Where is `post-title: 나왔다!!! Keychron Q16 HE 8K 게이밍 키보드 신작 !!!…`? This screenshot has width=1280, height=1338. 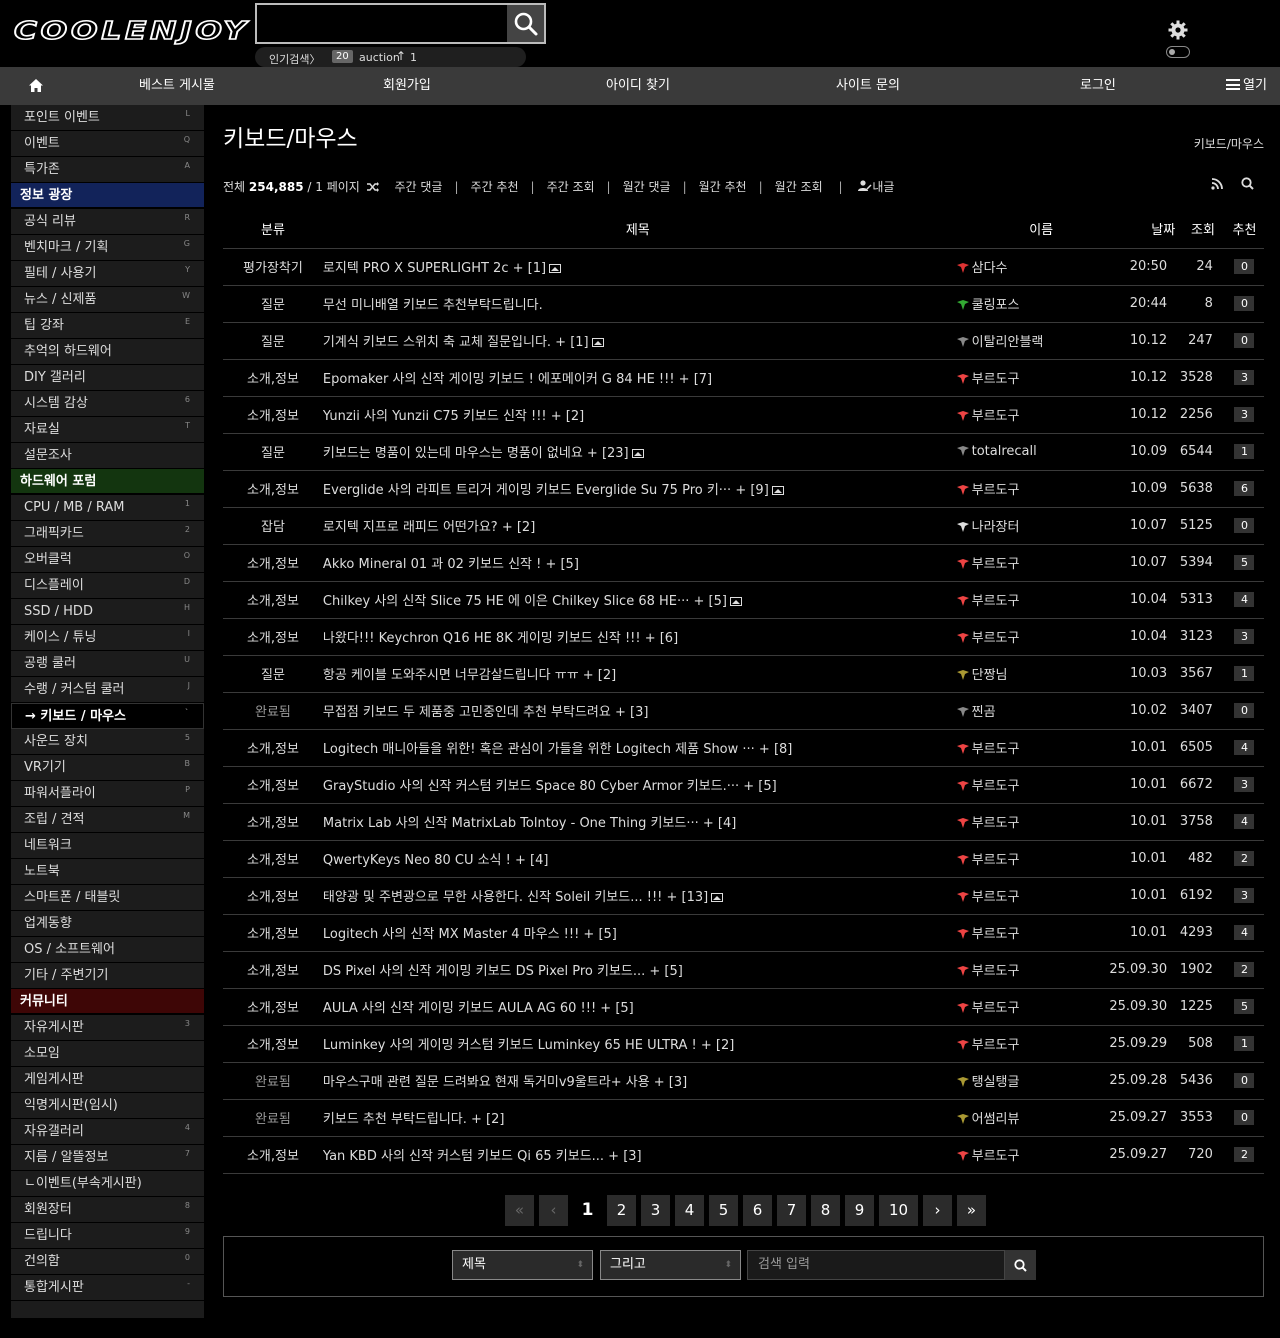 post-title: 나왔다!!! Keychron Q16 HE 8K 게이밍 키보드 신작 !!!… is located at coordinates (500, 638).